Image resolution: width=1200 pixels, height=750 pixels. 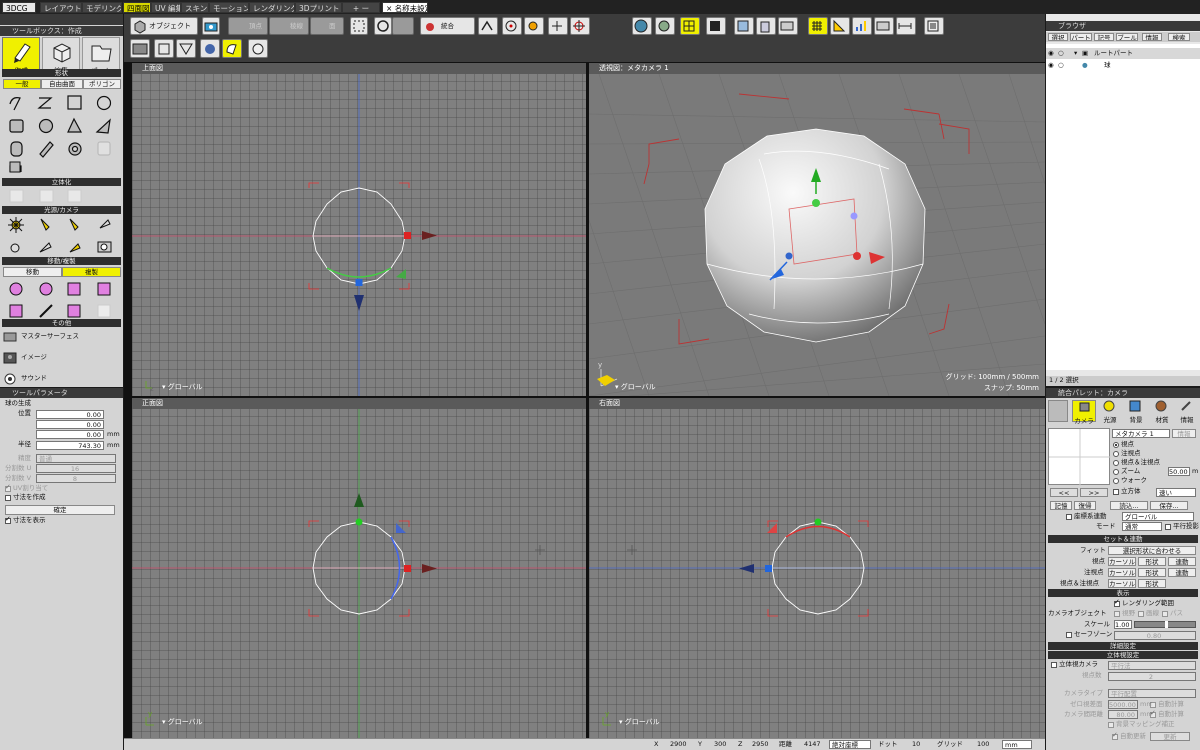 I want to click on close-icon: ×, so click(x=389, y=8).